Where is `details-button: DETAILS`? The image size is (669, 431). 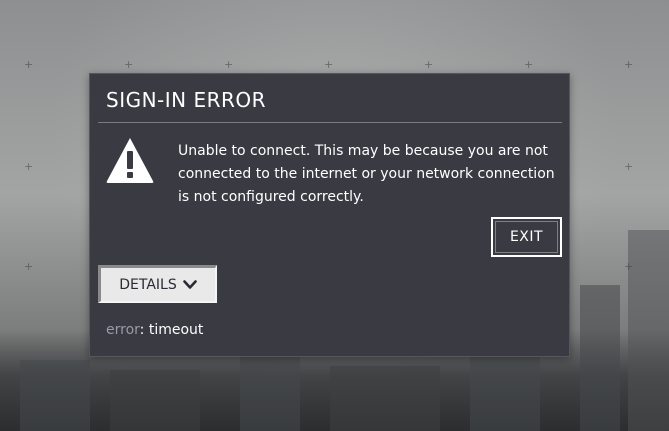
details-button: DETAILS is located at coordinates (157, 284).